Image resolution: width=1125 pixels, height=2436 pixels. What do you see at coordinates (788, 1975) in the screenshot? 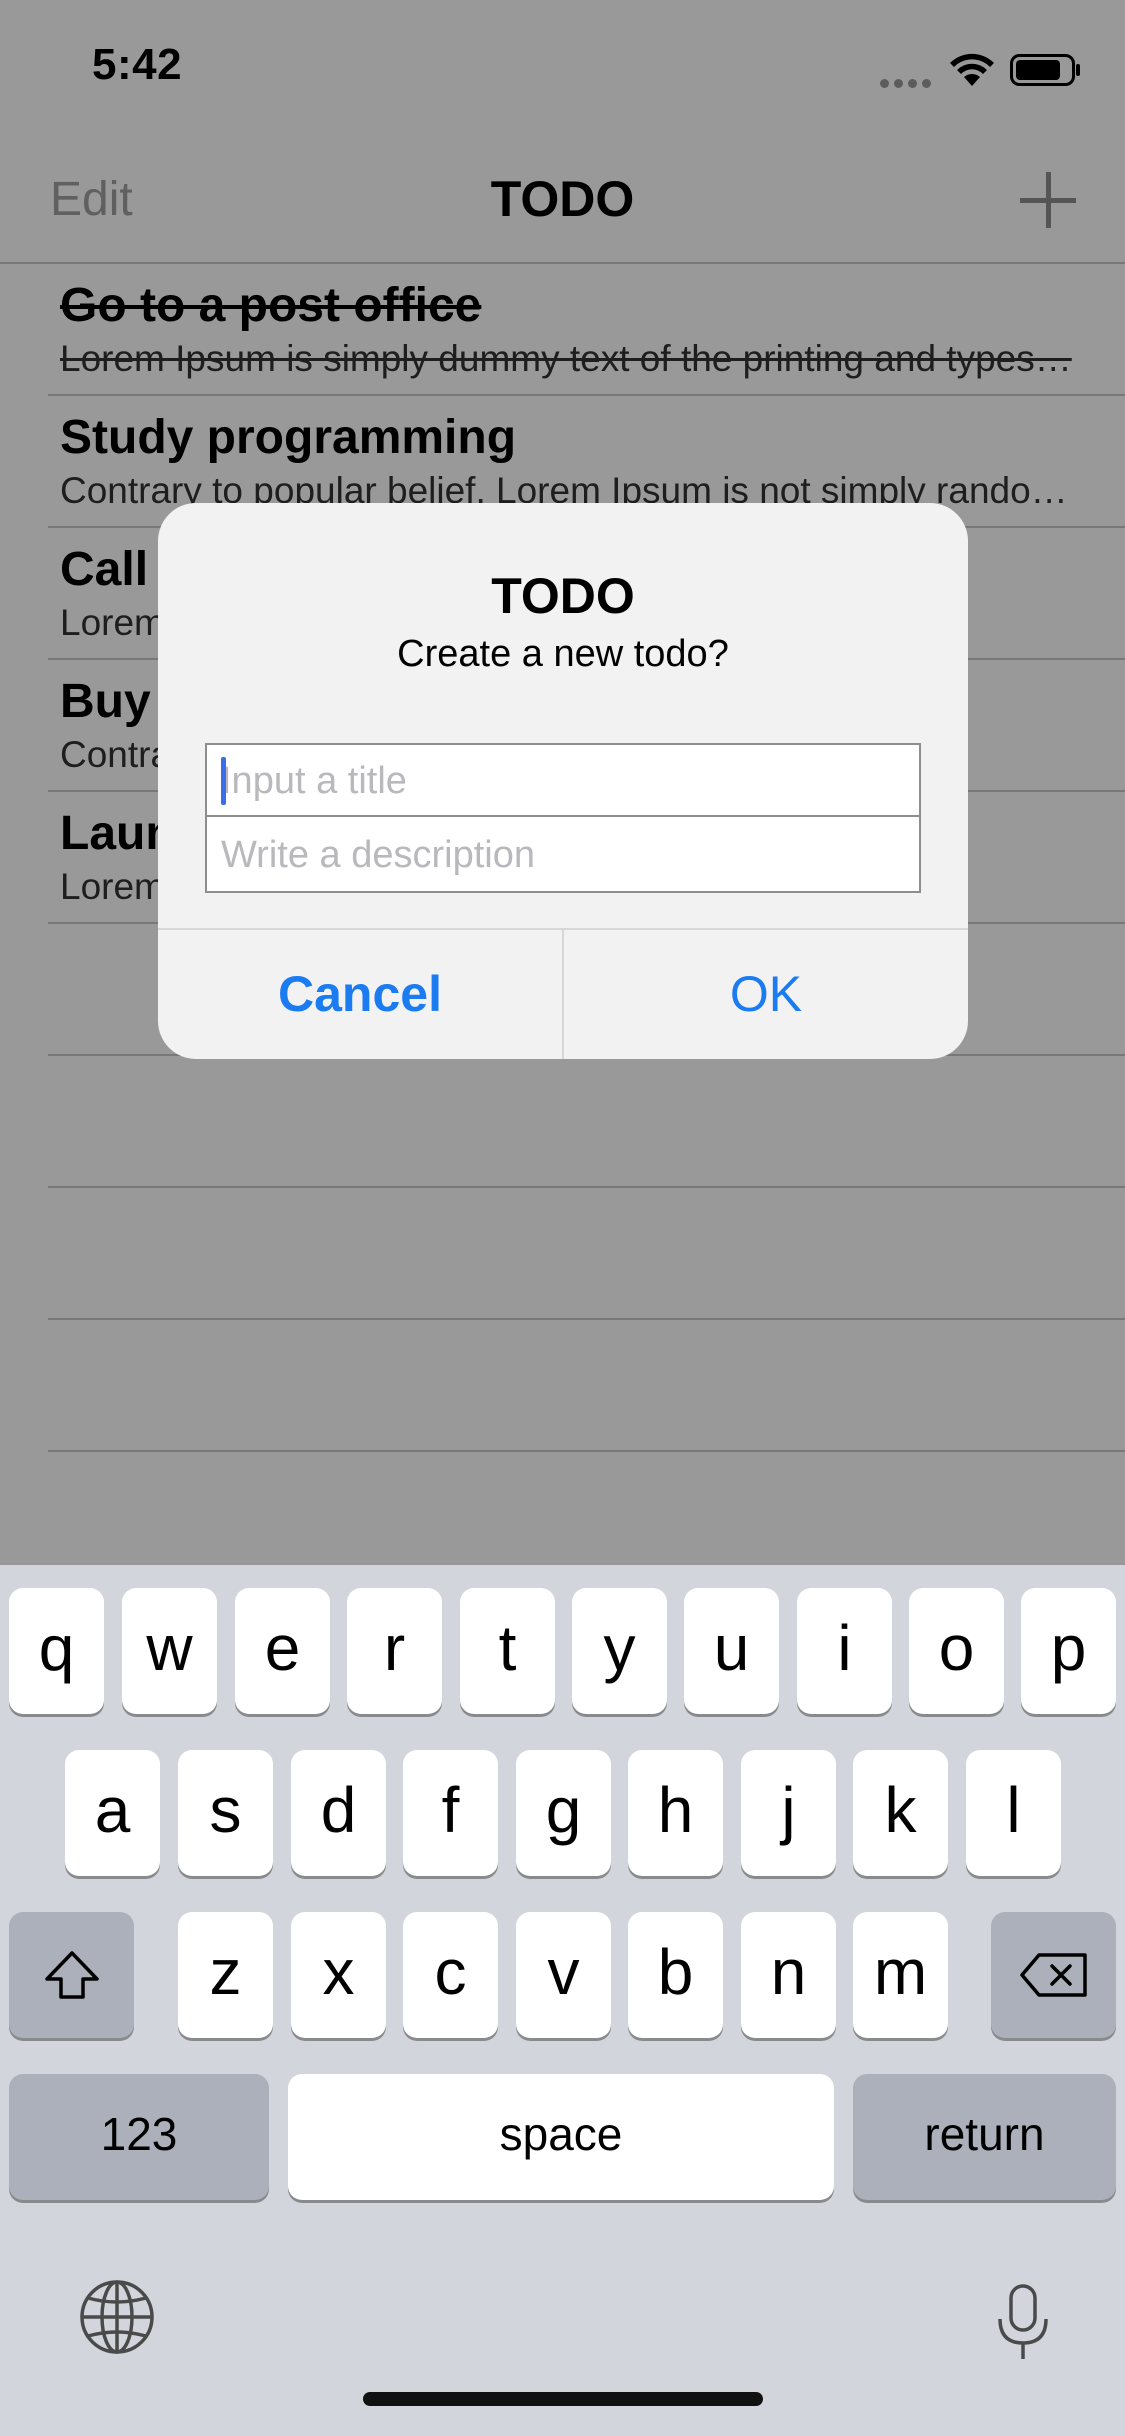
I see `key-n: n` at bounding box center [788, 1975].